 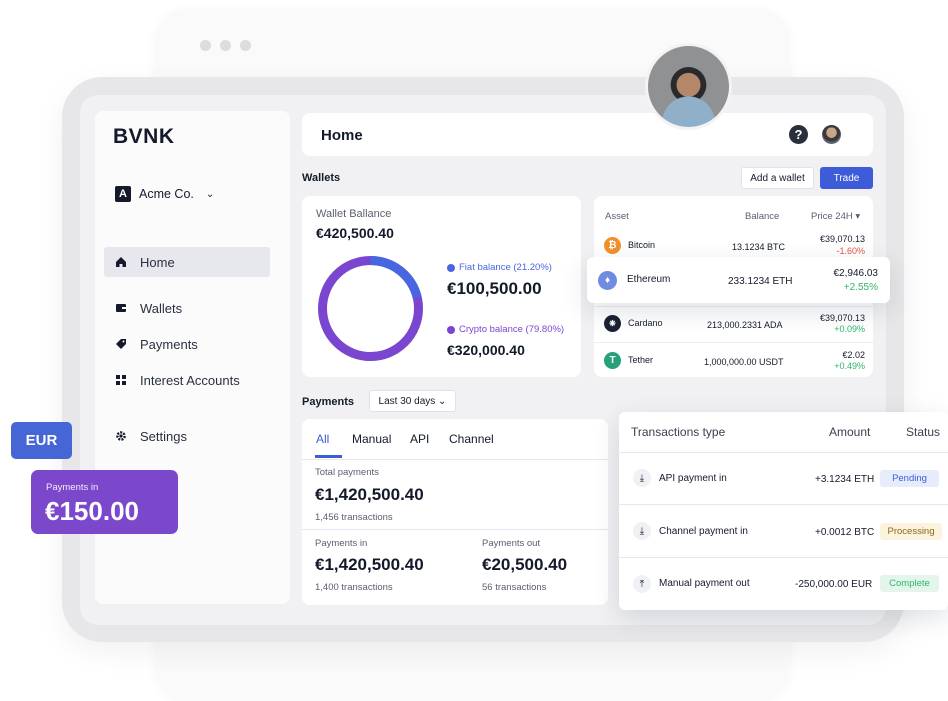 What do you see at coordinates (744, 362) in the screenshot?
I see `asset-balance: 1,000,000.00 USDT` at bounding box center [744, 362].